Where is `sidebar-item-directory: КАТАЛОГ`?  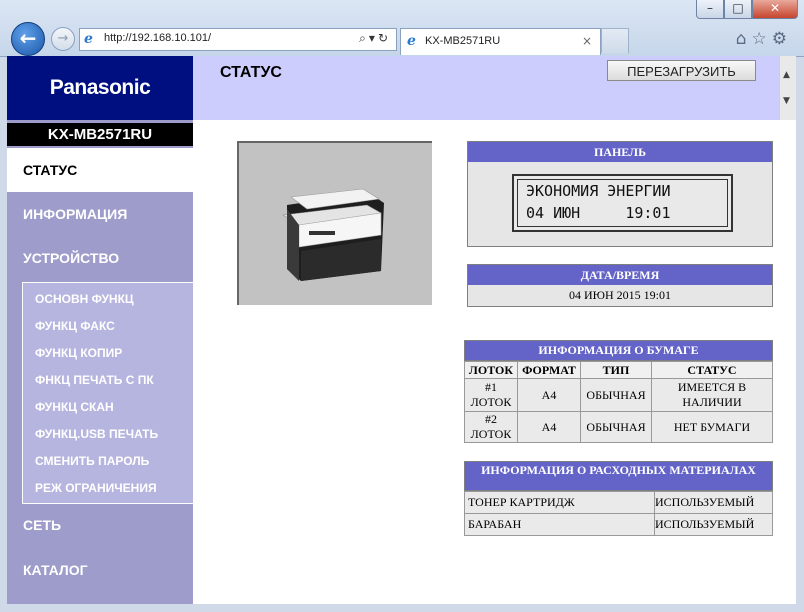 sidebar-item-directory: КАТАЛОГ is located at coordinates (100, 570).